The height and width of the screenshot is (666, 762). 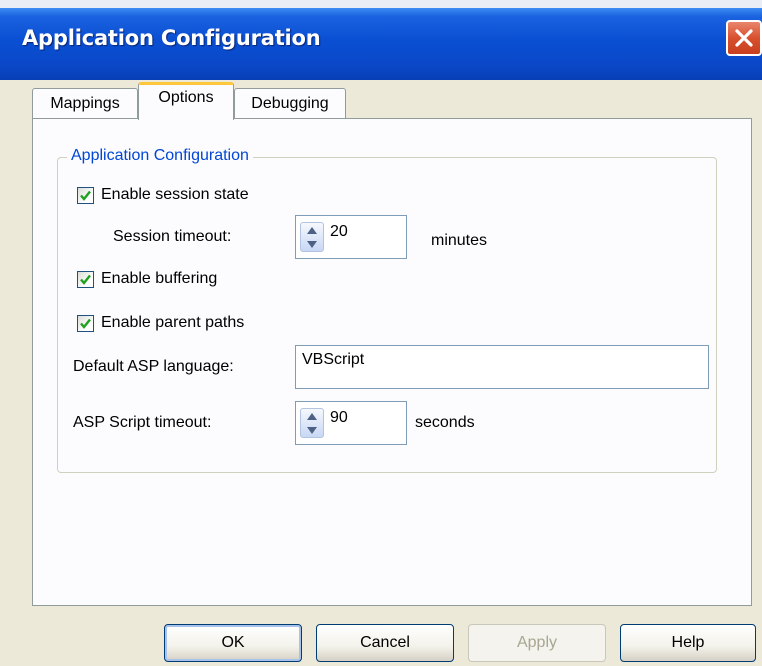 I want to click on enable-session-state-label: Enable session state, so click(x=175, y=195).